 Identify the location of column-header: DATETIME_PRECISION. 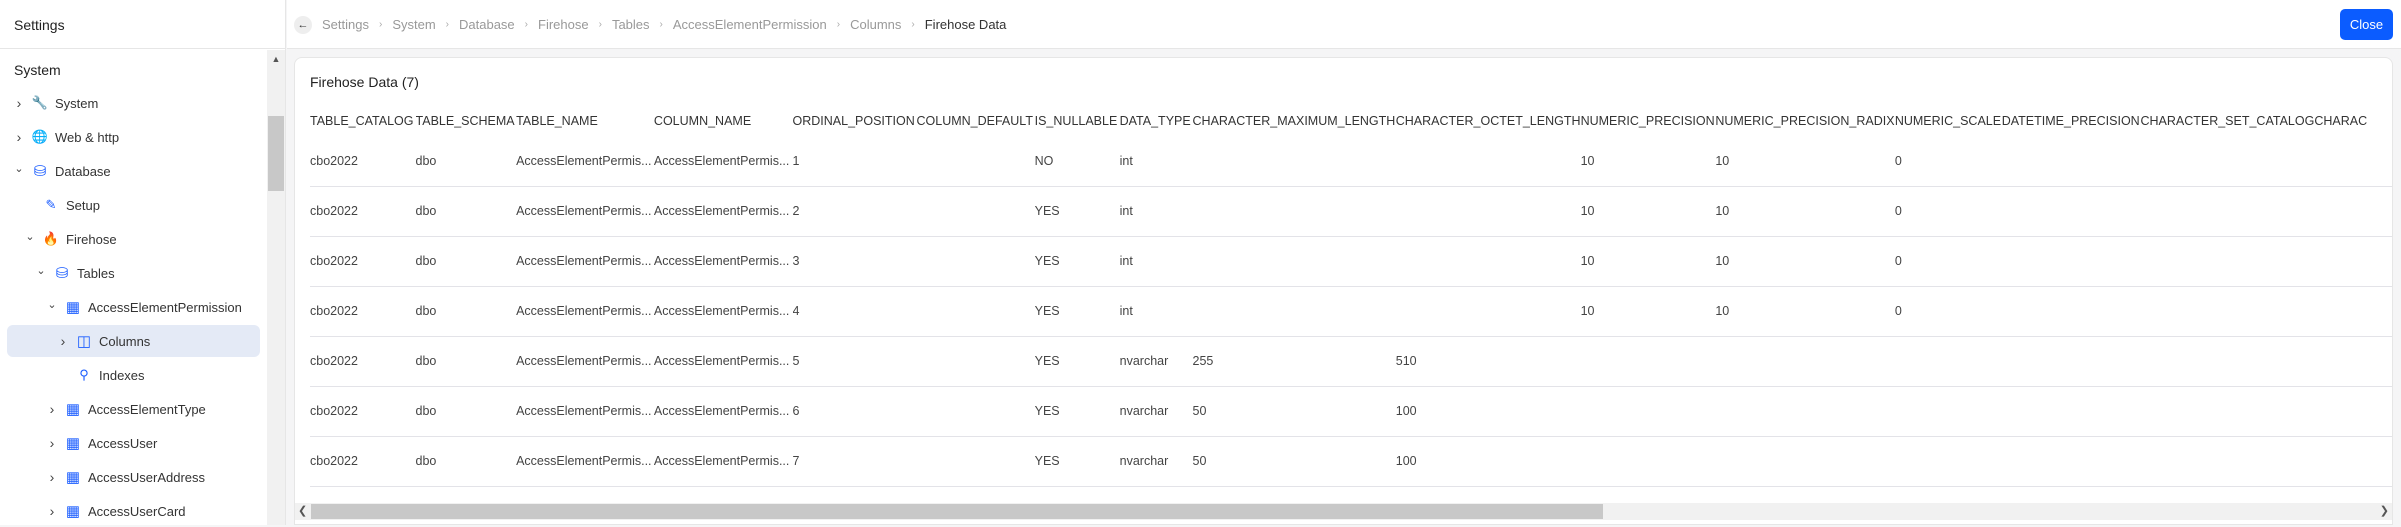
(2071, 121).